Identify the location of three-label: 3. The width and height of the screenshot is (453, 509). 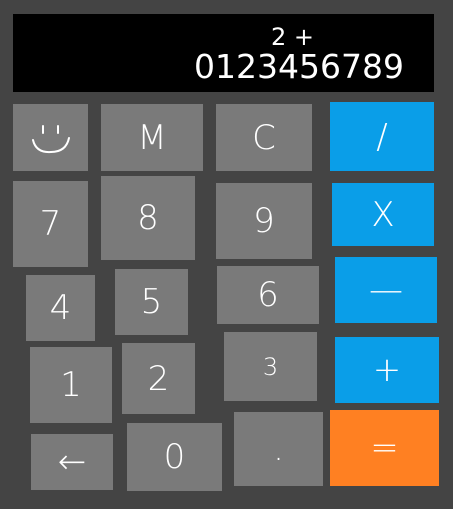
(270, 366).